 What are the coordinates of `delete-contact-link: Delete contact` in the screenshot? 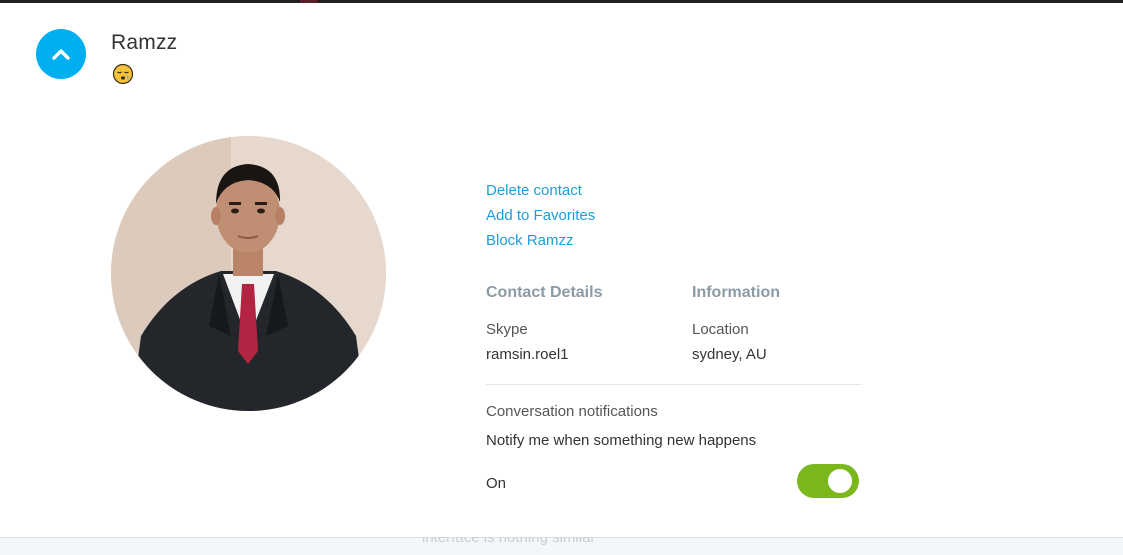 It's located at (540, 190).